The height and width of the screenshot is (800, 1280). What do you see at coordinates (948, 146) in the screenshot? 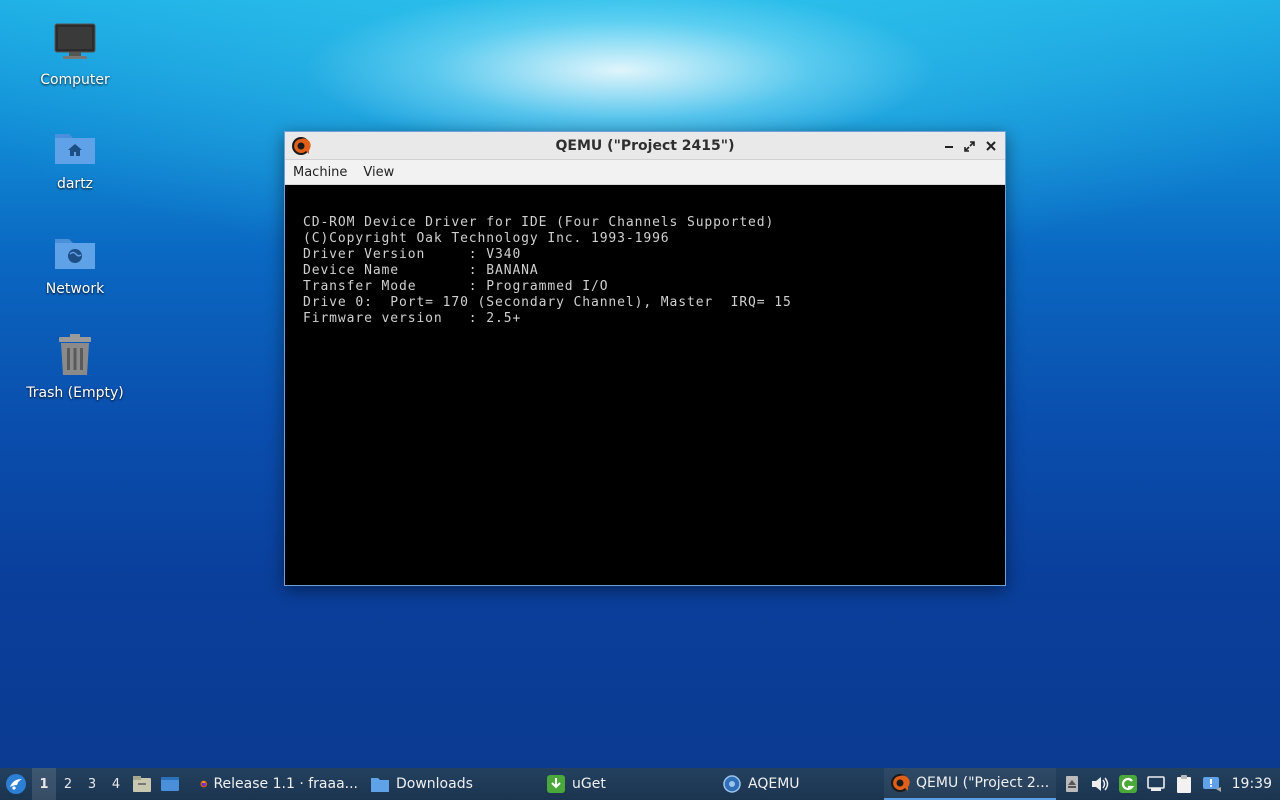
I see `minimize-button` at bounding box center [948, 146].